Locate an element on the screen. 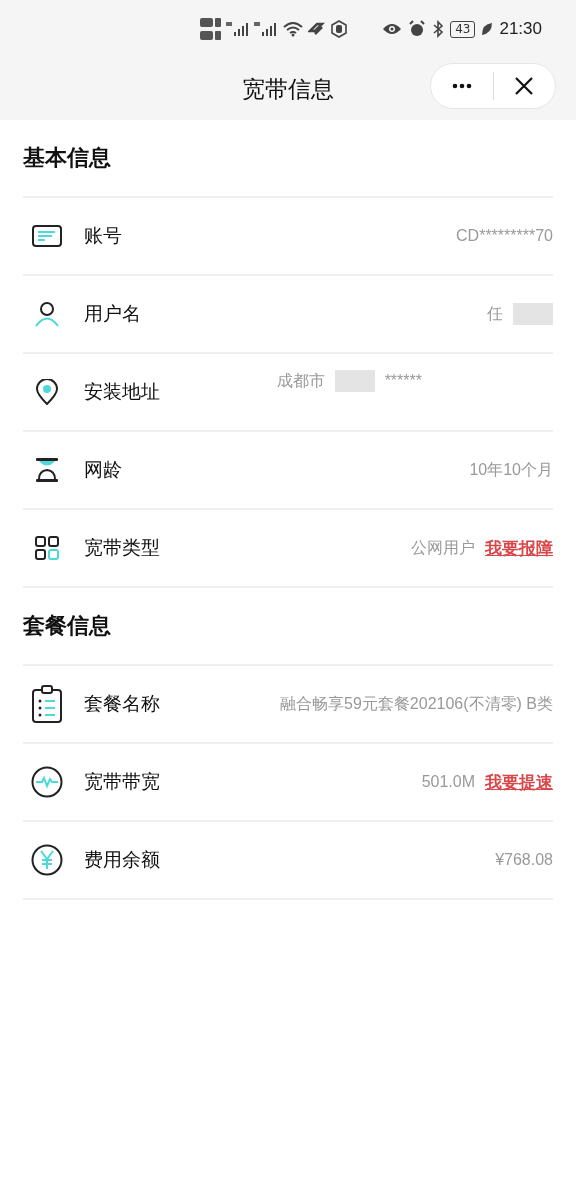 The width and height of the screenshot is (576, 1188). close-icon is located at coordinates (524, 86).